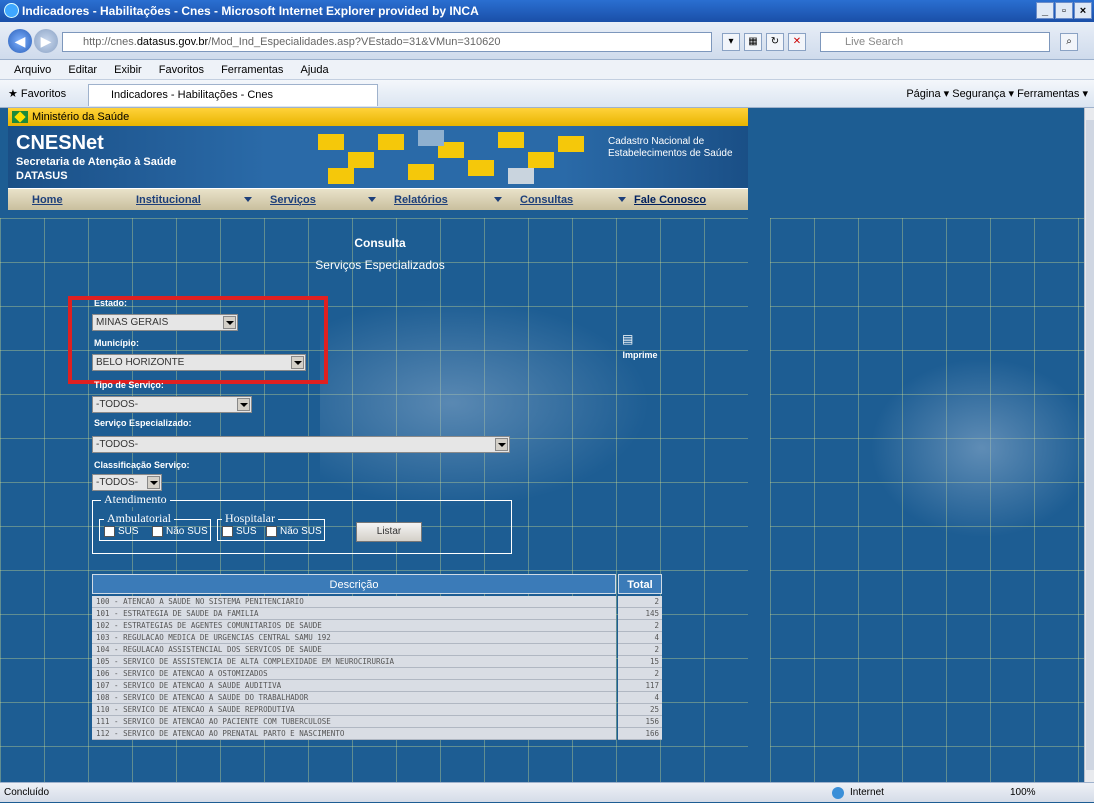 The image size is (1094, 803). What do you see at coordinates (139, 518) in the screenshot?
I see `ambulatorial-legend: Ambulatorial` at bounding box center [139, 518].